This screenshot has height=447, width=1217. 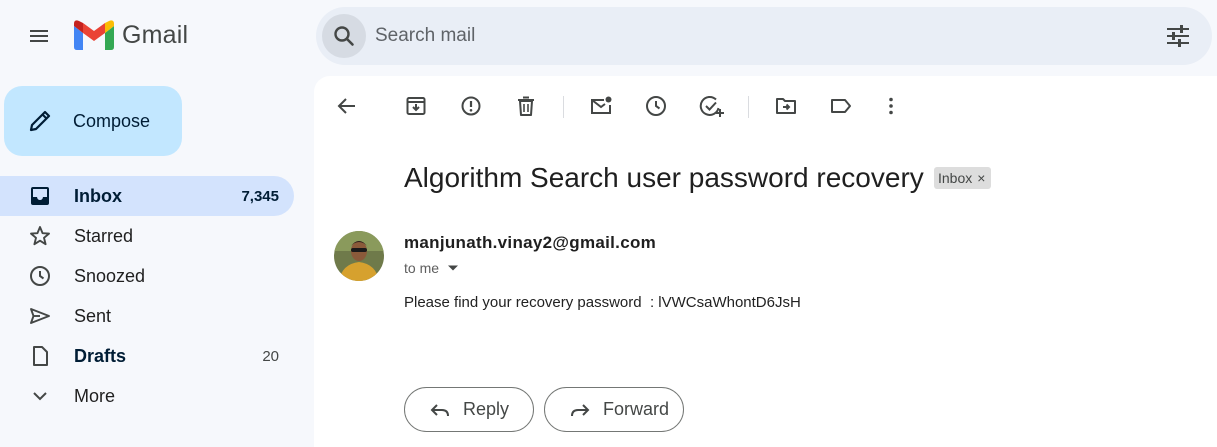 I want to click on label-button, so click(x=841, y=106).